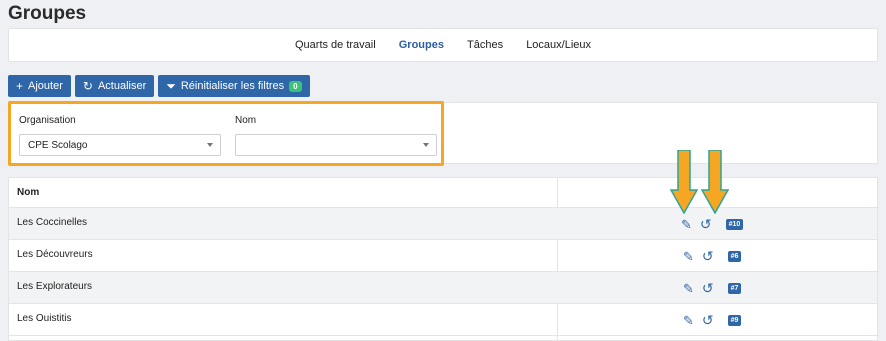 The height and width of the screenshot is (341, 886). What do you see at coordinates (715, 182) in the screenshot?
I see `annotation-arrow-history` at bounding box center [715, 182].